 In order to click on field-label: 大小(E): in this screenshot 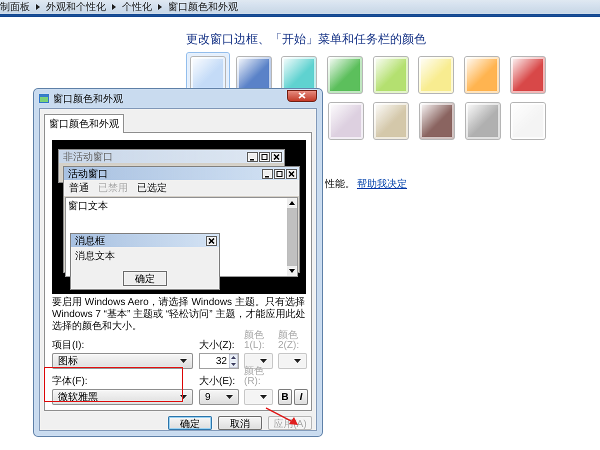, I will do `click(217, 382)`.